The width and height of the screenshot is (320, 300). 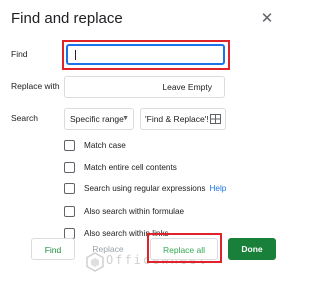 What do you see at coordinates (75, 55) in the screenshot?
I see `text-cursor` at bounding box center [75, 55].